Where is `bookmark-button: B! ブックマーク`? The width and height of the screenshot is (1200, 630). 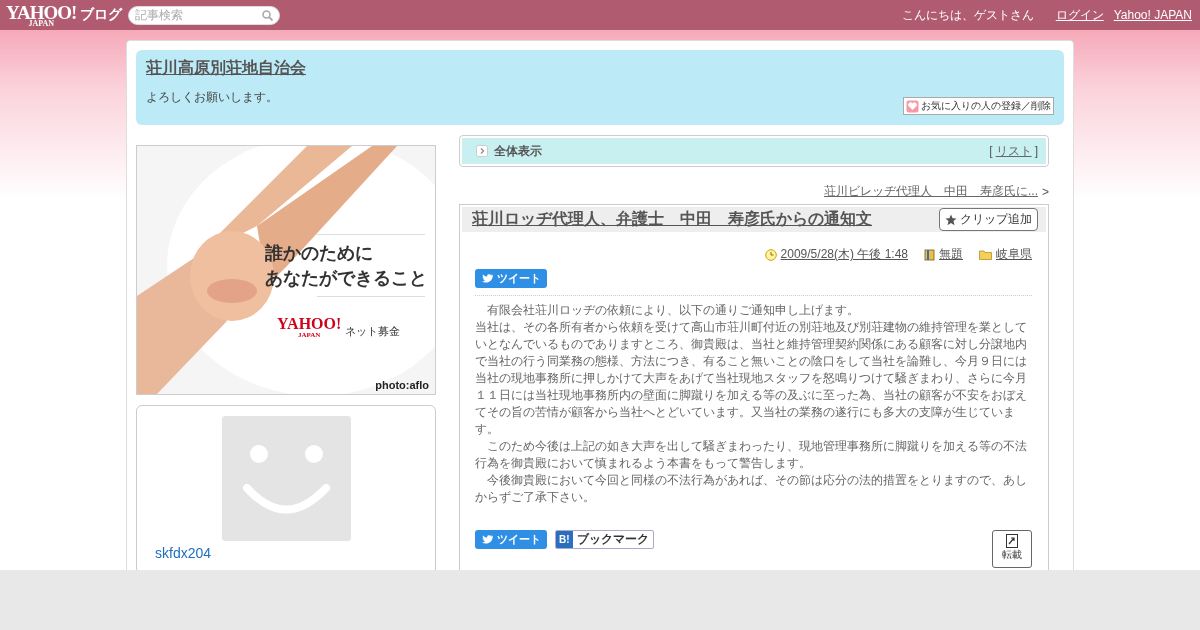
bookmark-button: B! ブックマーク is located at coordinates (604, 539).